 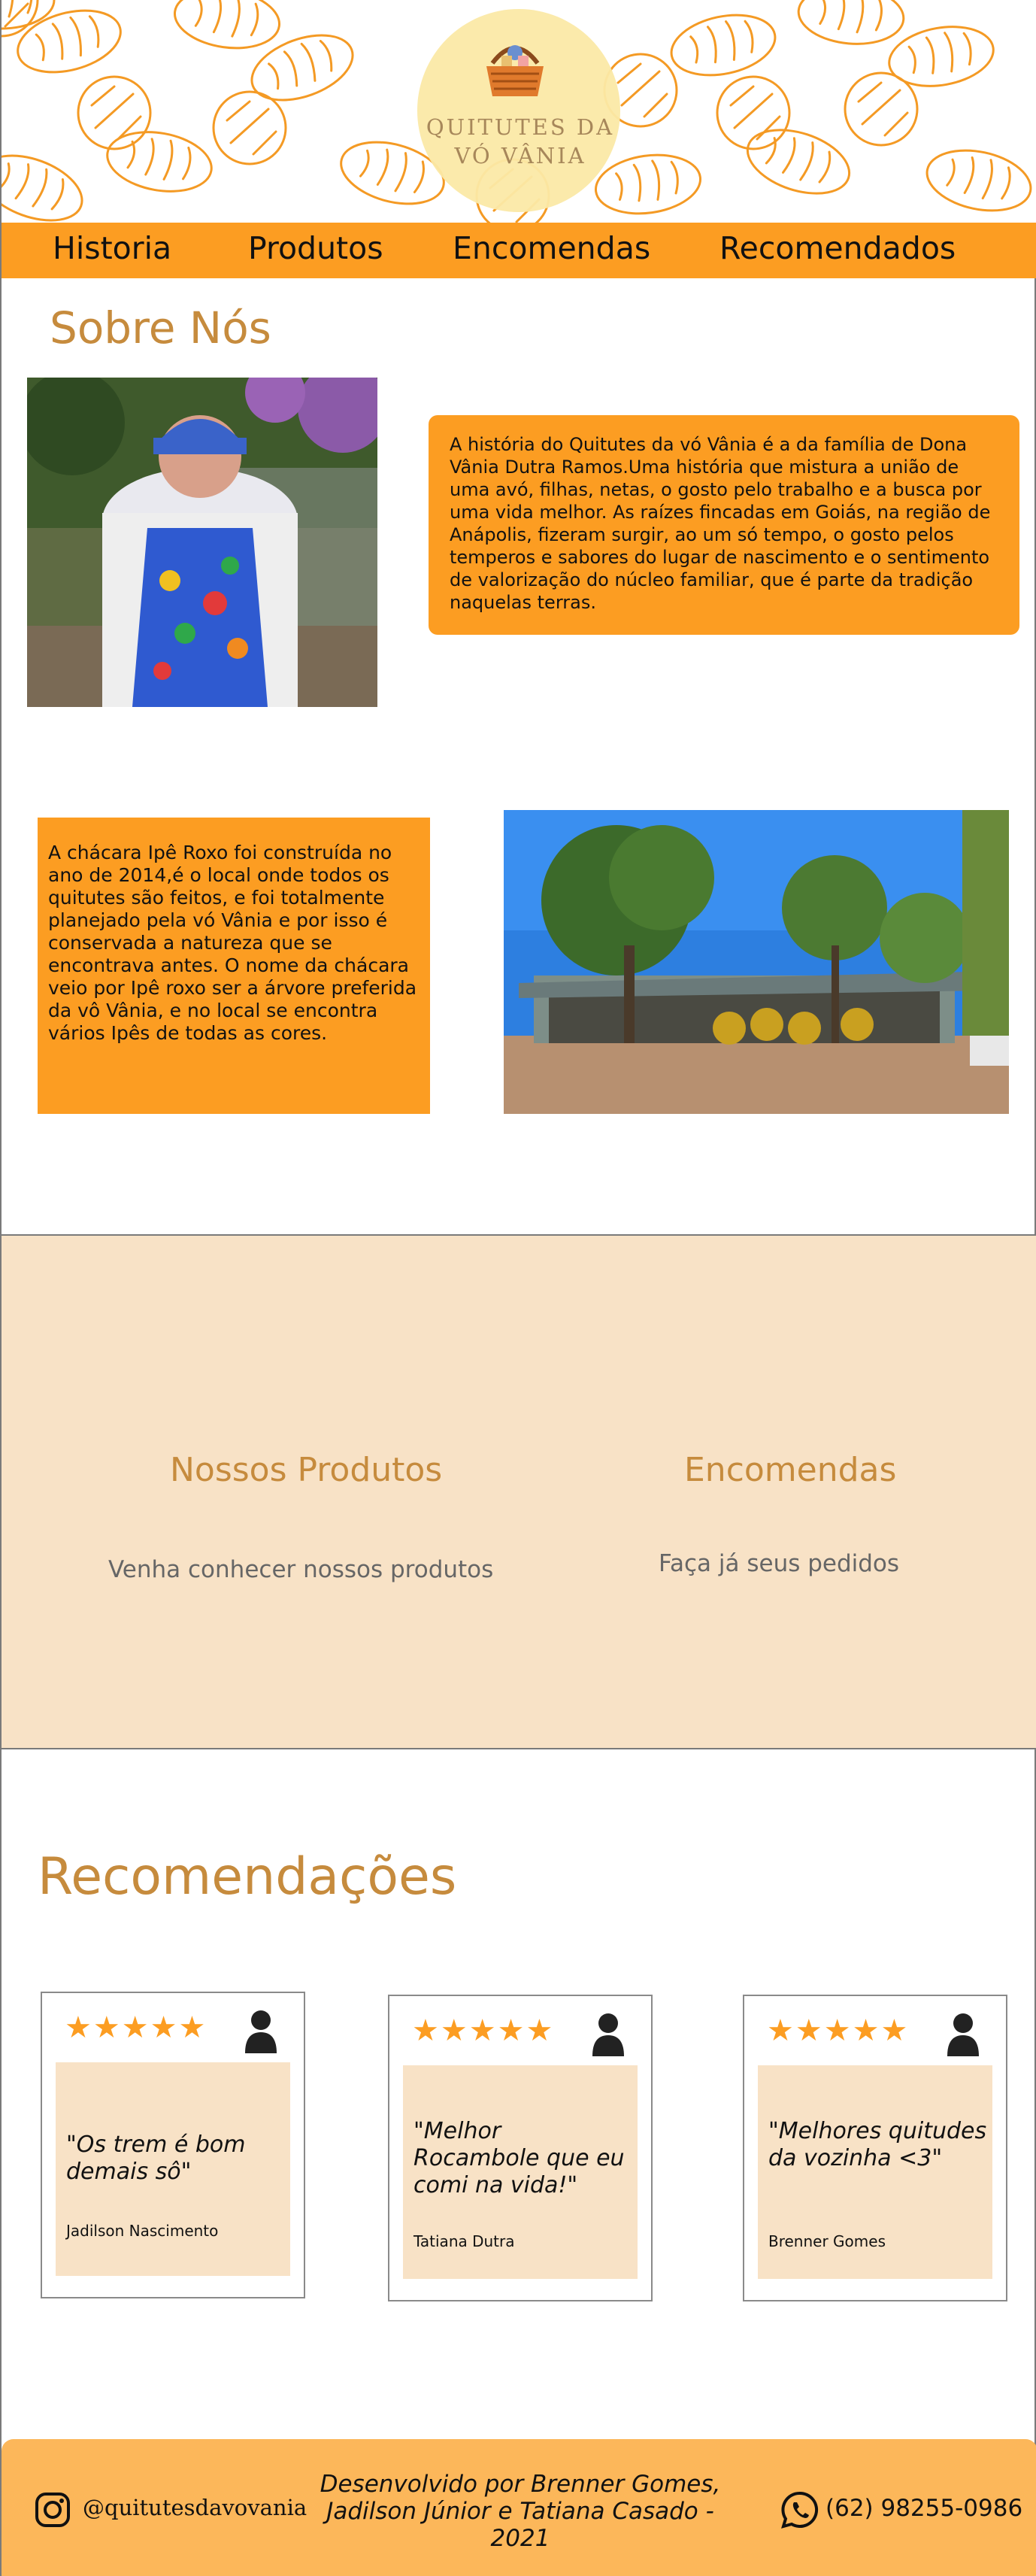 I want to click on review-author: Jadilson Nascimento, so click(x=142, y=2231).